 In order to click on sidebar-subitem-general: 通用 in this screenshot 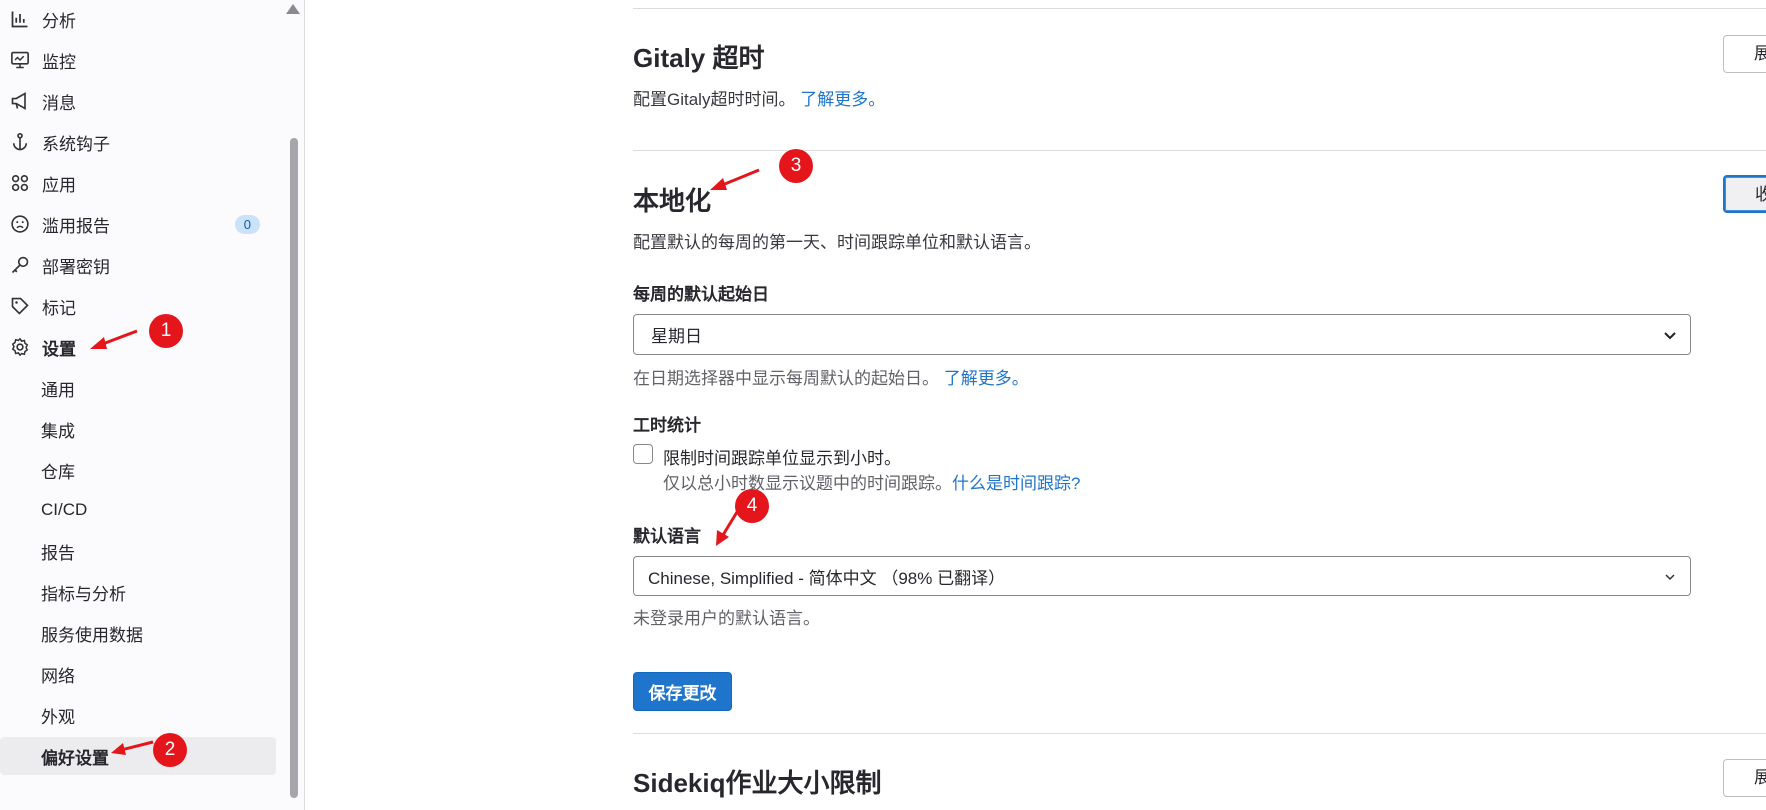, I will do `click(138, 388)`.